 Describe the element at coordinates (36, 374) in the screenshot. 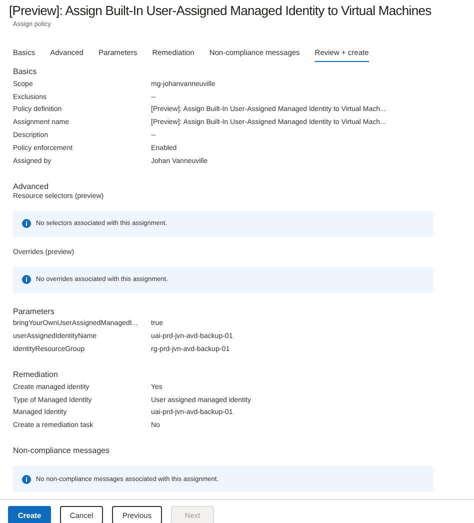

I see `section-heading: Remediation` at that location.